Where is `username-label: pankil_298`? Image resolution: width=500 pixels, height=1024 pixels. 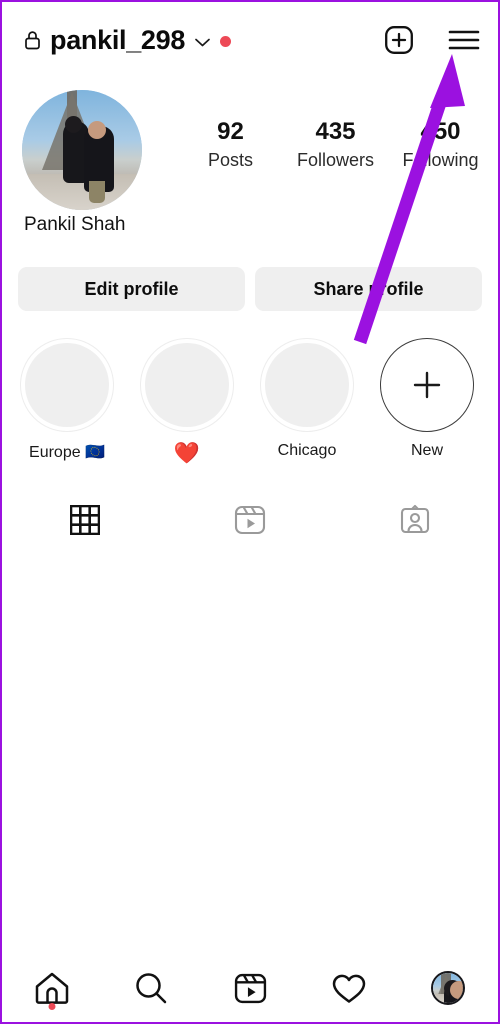
username-label: pankil_298 is located at coordinates (118, 39).